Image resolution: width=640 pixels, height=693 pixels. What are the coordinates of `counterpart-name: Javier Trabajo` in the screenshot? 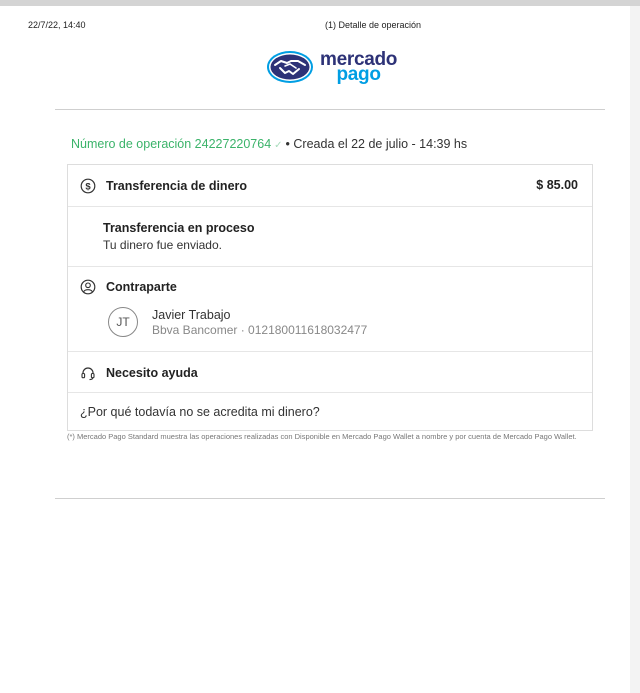 It's located at (191, 315).